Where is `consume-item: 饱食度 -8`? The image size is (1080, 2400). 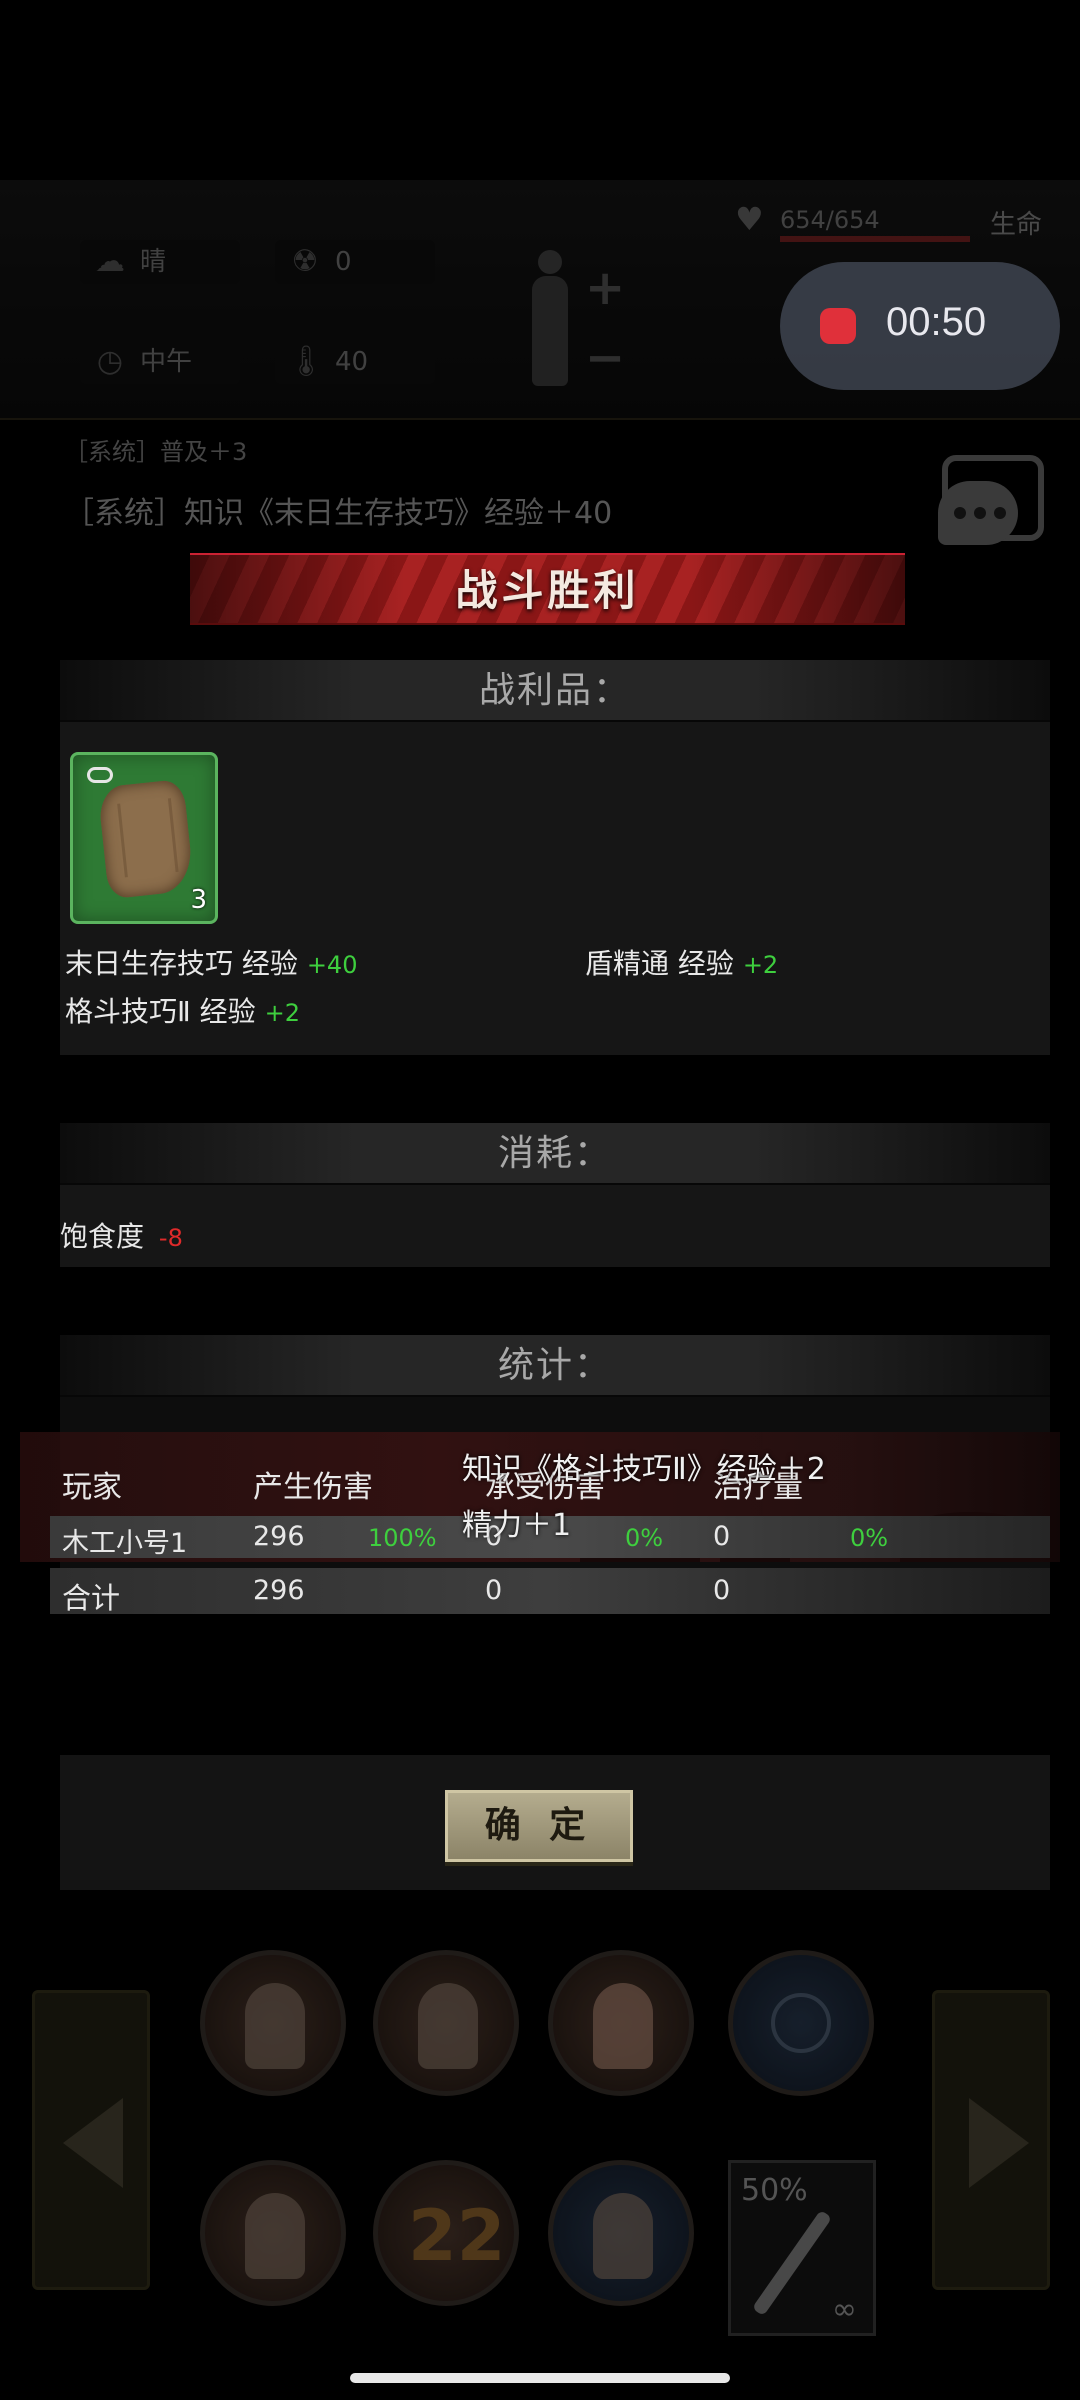 consume-item: 饱食度 -8 is located at coordinates (121, 1235).